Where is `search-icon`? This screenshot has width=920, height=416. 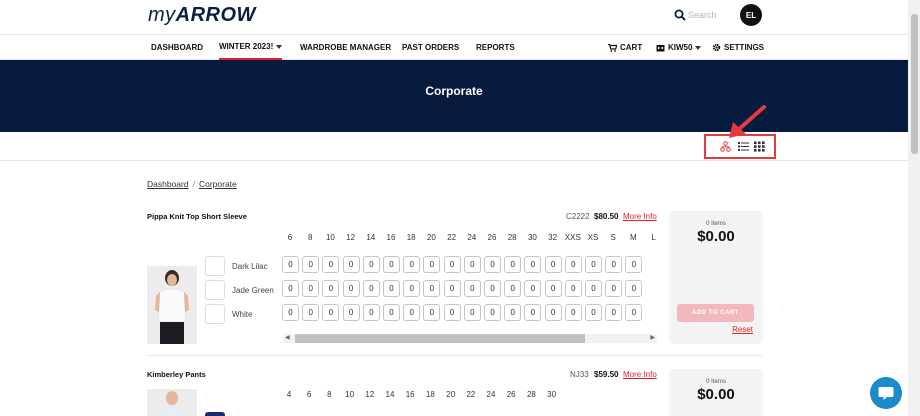 search-icon is located at coordinates (680, 15).